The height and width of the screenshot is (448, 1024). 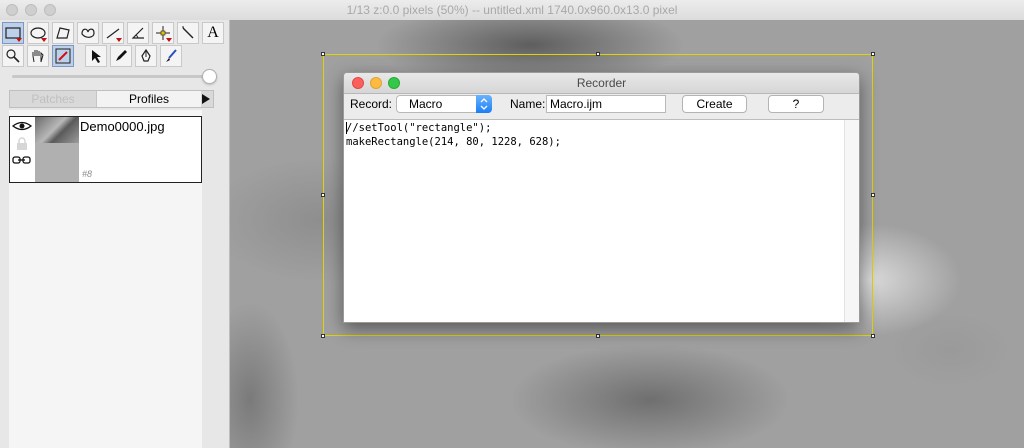 I want to click on arrow-icon, so click(x=96, y=56).